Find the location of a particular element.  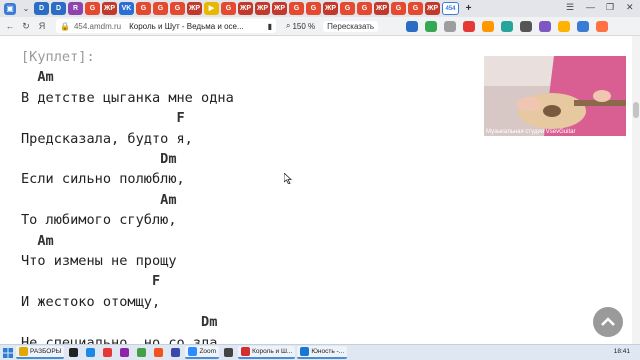

tab-list-icon: ⌄ is located at coordinates (26, 9).